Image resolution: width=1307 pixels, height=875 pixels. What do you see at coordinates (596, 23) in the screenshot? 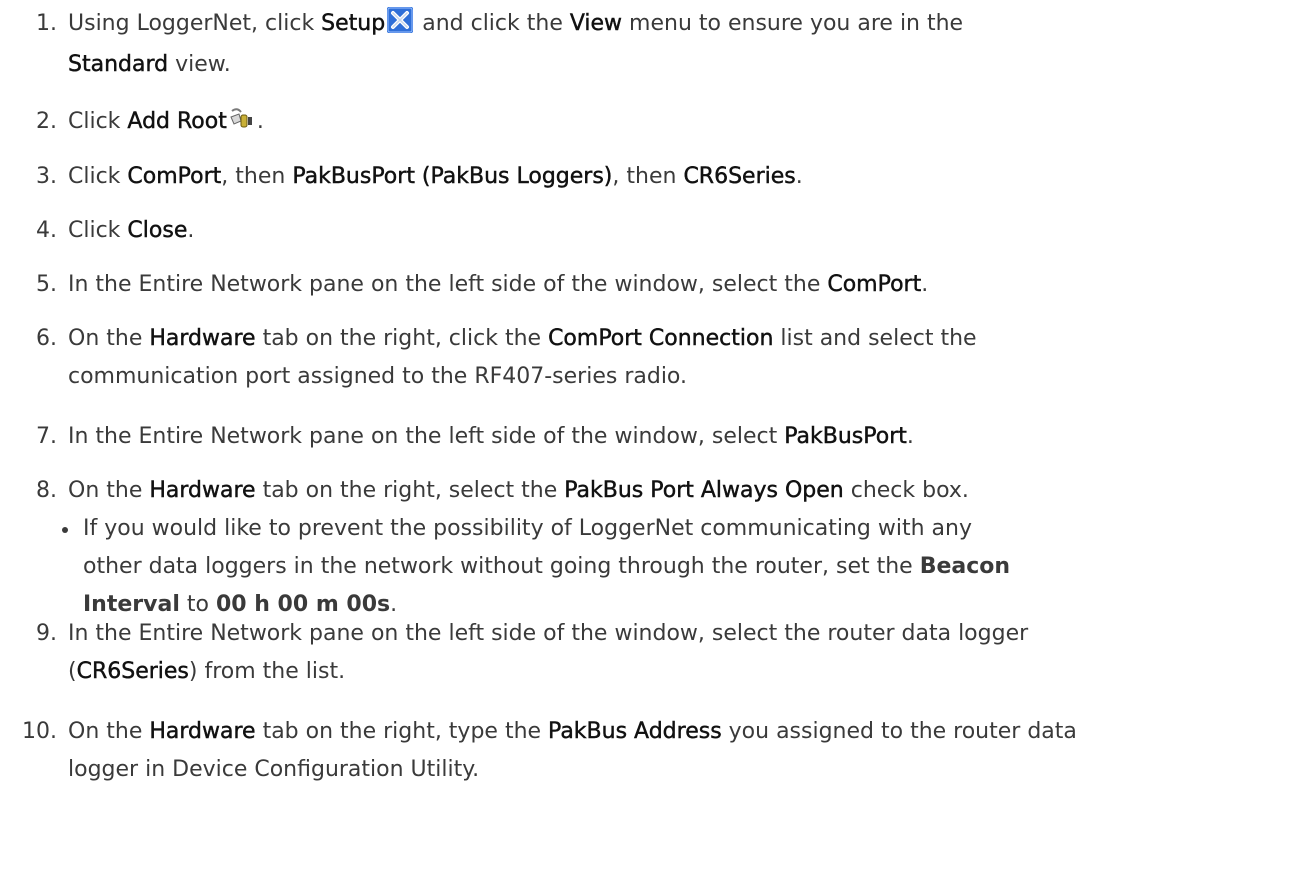
I see `ui-term: View` at bounding box center [596, 23].